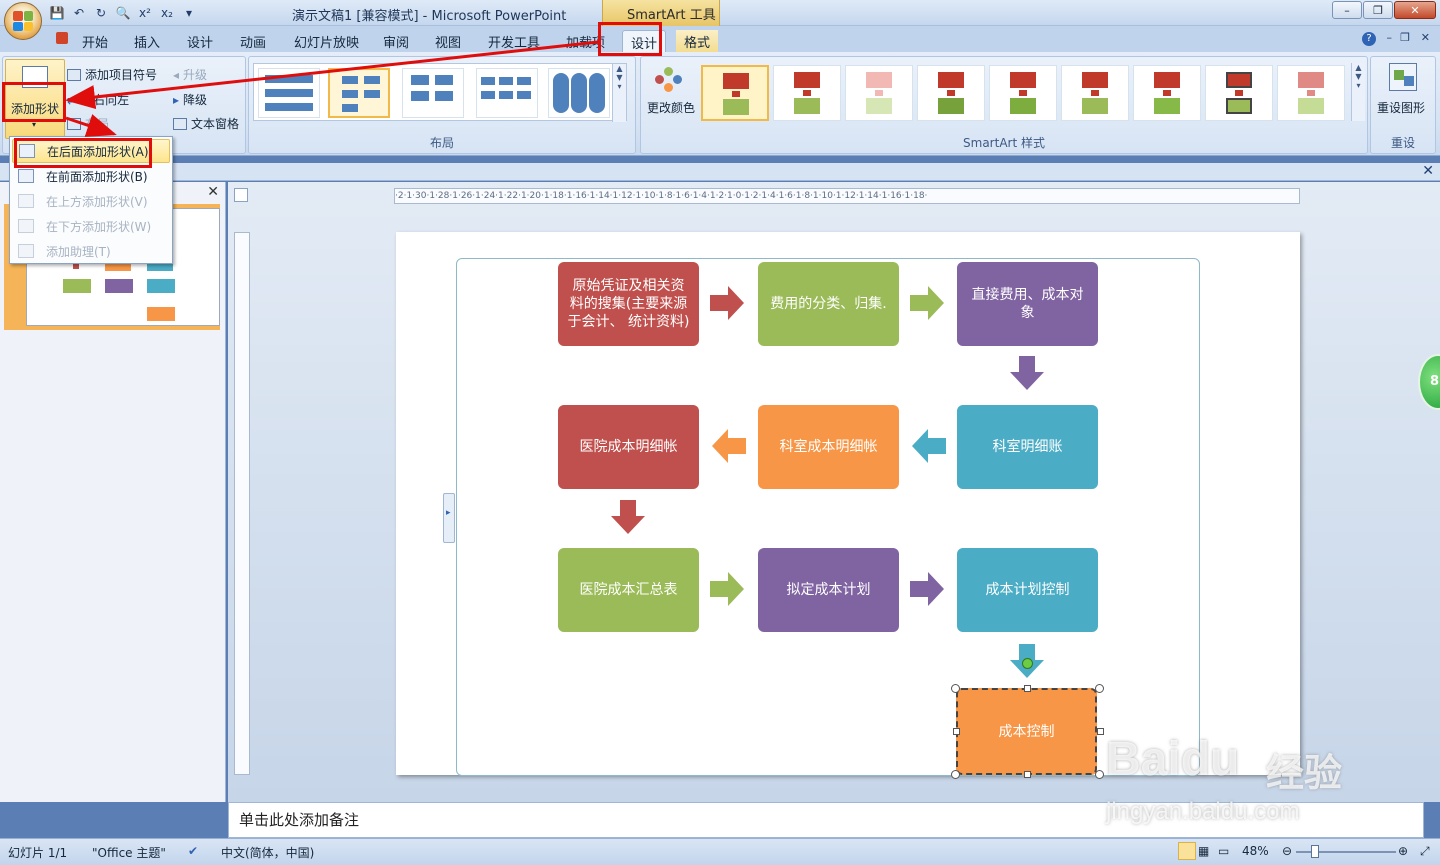 The width and height of the screenshot is (1440, 865). I want to click on fit-slide-icon: ⤢, so click(1425, 851).